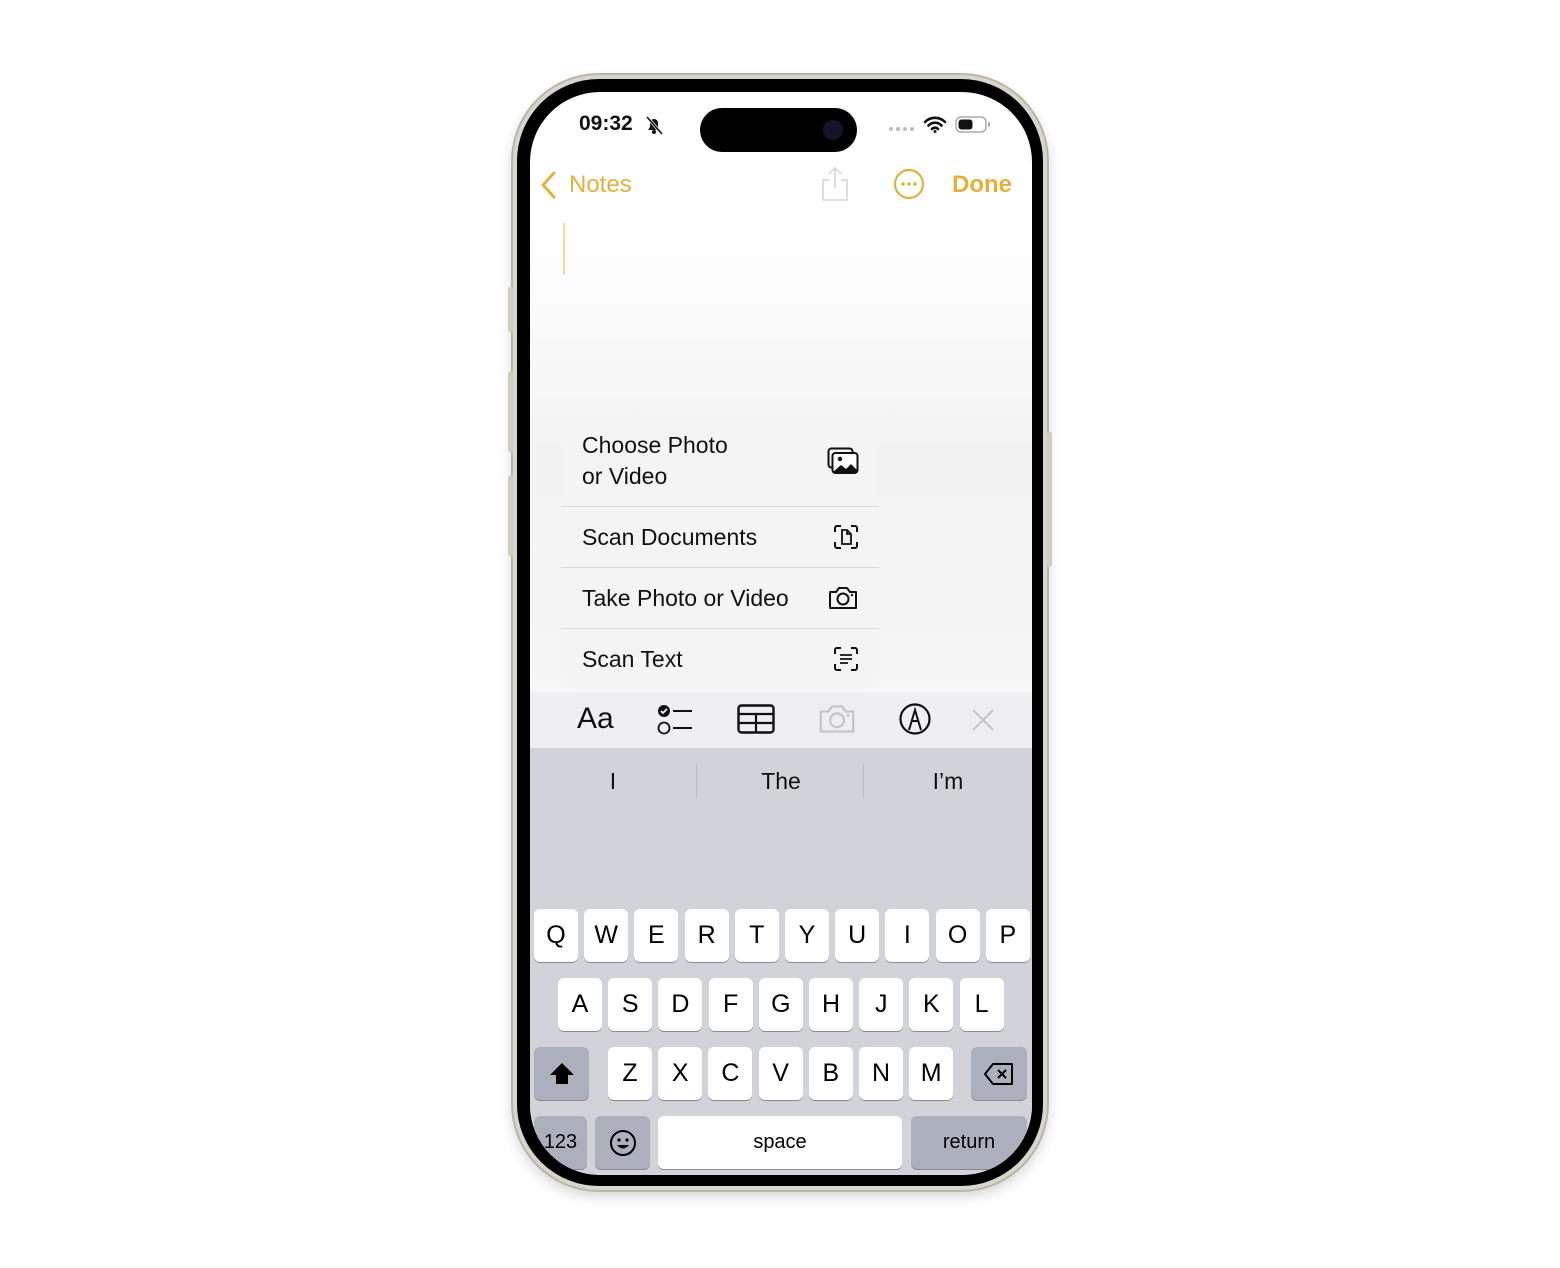 This screenshot has width=1560, height=1268. Describe the element at coordinates (730, 1073) in the screenshot. I see `key-c: C` at that location.